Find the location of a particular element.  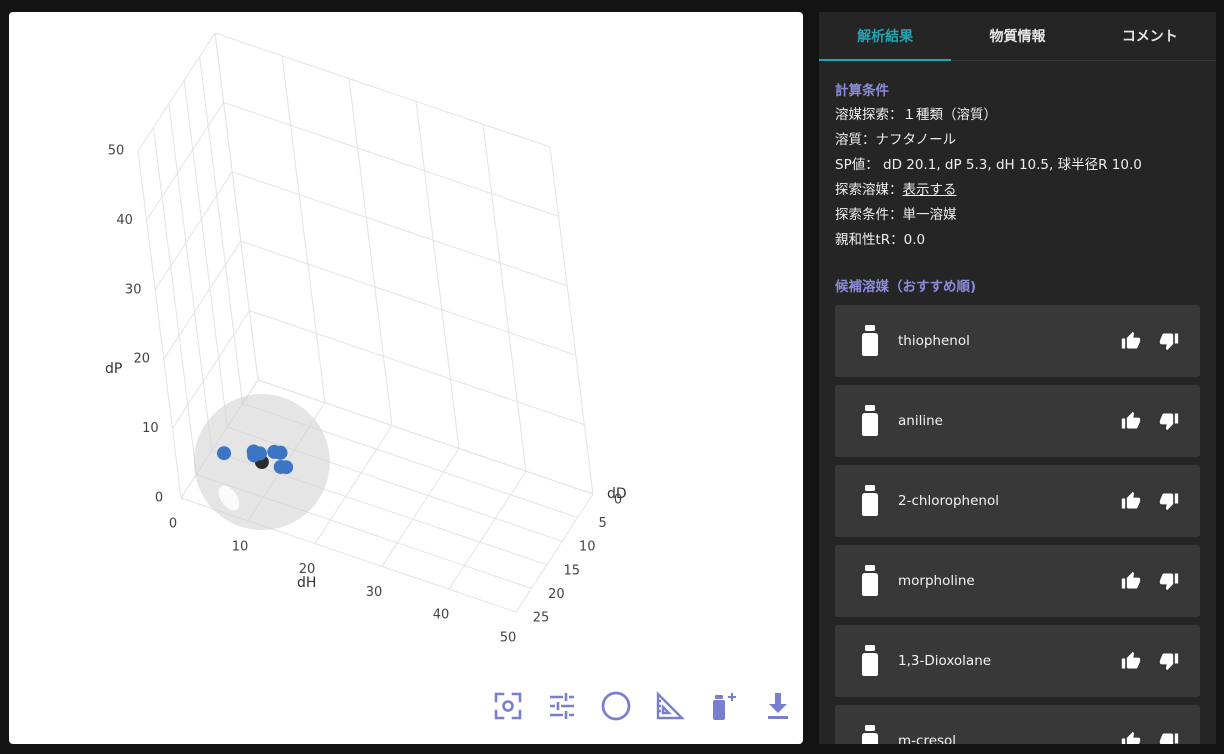

candidate-name: 1,3-Dioxolane is located at coordinates (945, 661).